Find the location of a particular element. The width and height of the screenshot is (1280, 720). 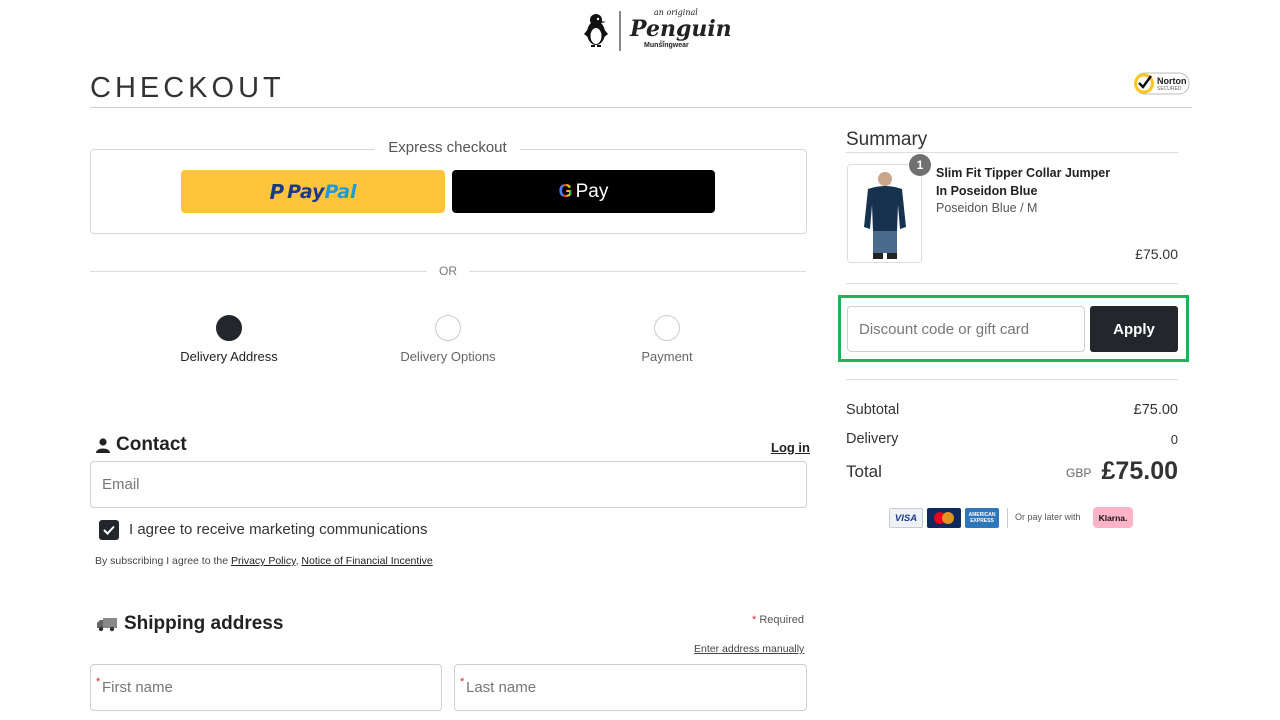

subtotal-value: £75.00 is located at coordinates (1155, 410).